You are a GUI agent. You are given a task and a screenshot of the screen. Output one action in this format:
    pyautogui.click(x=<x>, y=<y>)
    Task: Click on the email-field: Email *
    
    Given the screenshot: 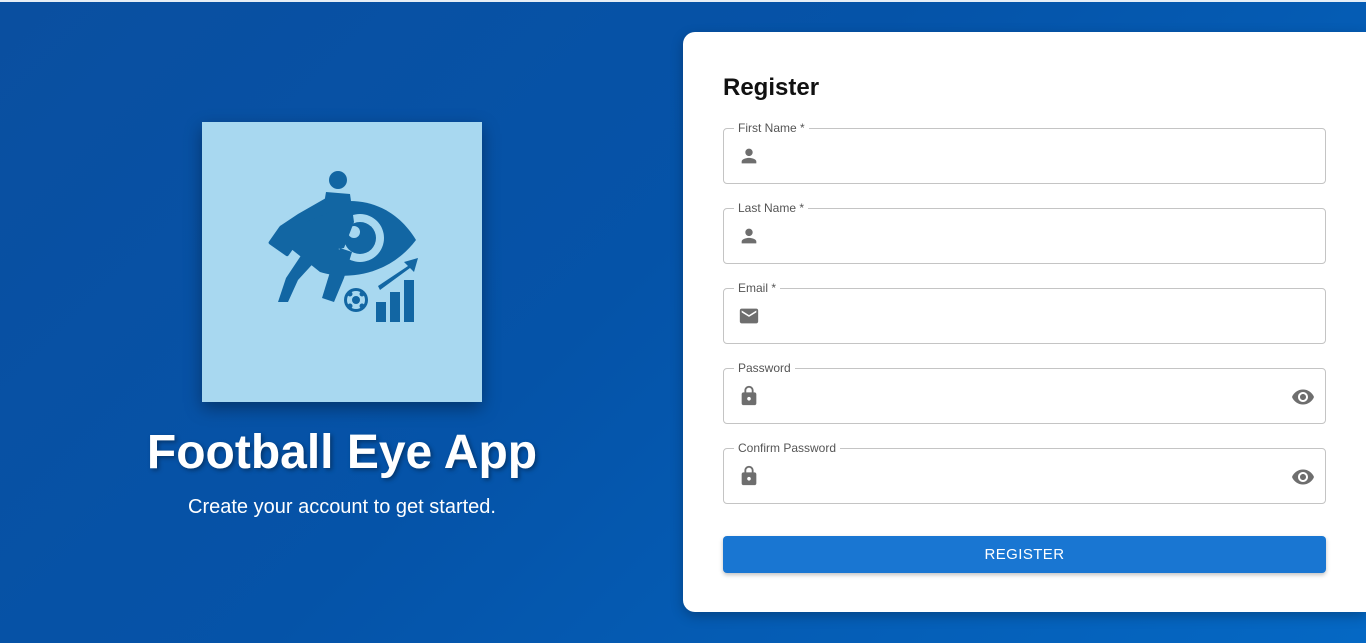 What is the action you would take?
    pyautogui.click(x=1024, y=312)
    